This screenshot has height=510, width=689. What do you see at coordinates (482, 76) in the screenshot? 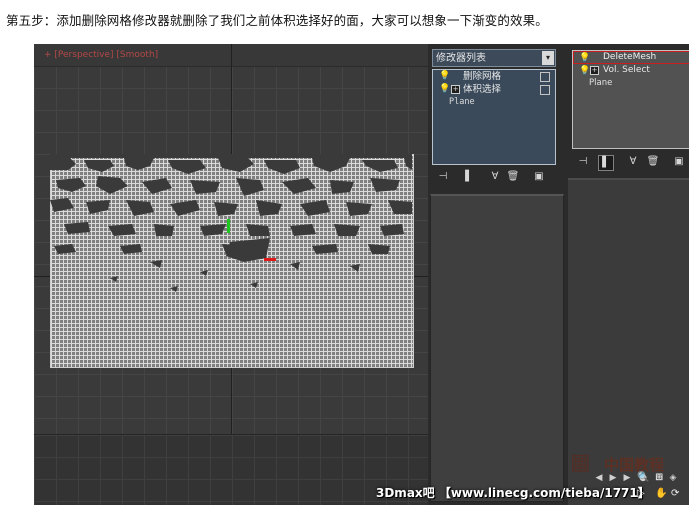
I see `stack-item-label: 删除网格` at bounding box center [482, 76].